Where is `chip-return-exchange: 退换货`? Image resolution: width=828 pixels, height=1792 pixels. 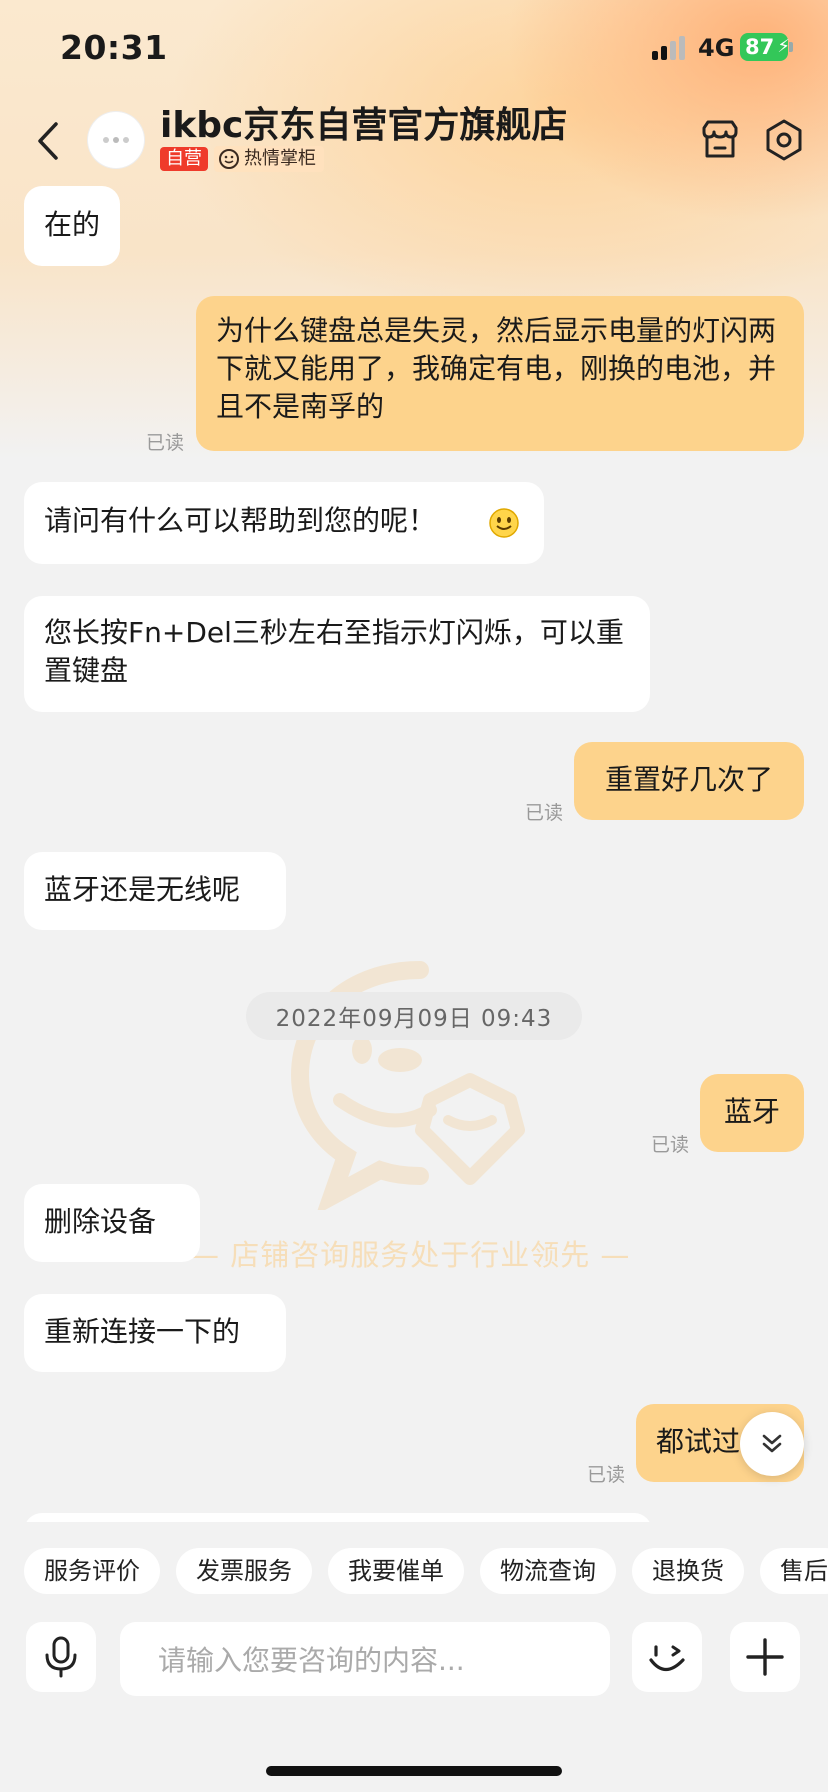 chip-return-exchange: 退换货 is located at coordinates (688, 1571).